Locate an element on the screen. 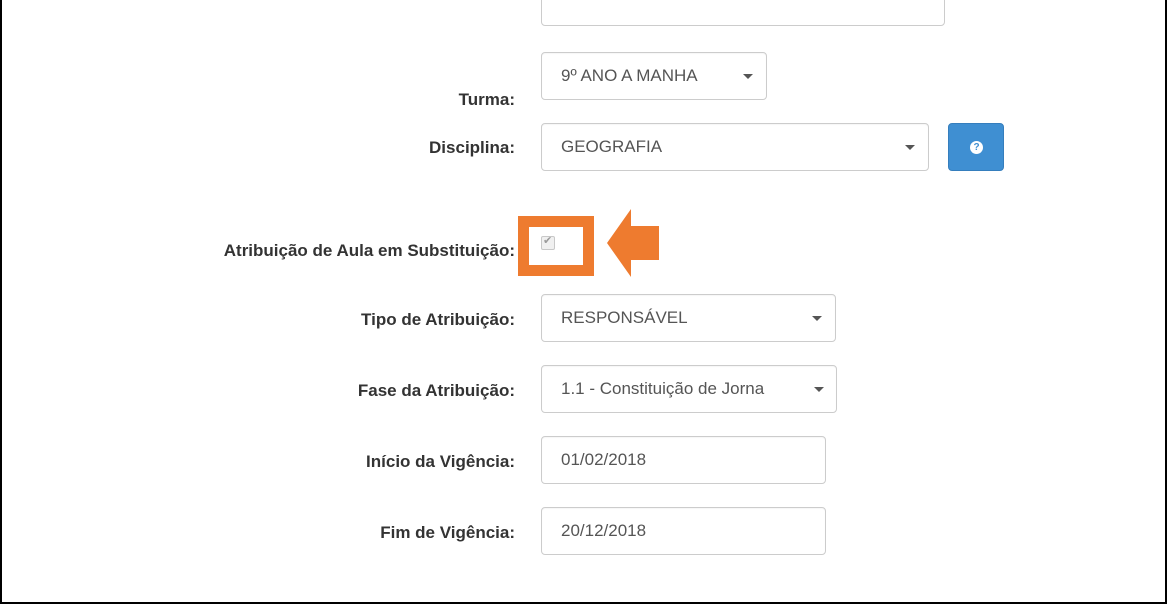 The width and height of the screenshot is (1167, 606). substituicao-label: Atribuição de Aula em Substituição: is located at coordinates (369, 250).